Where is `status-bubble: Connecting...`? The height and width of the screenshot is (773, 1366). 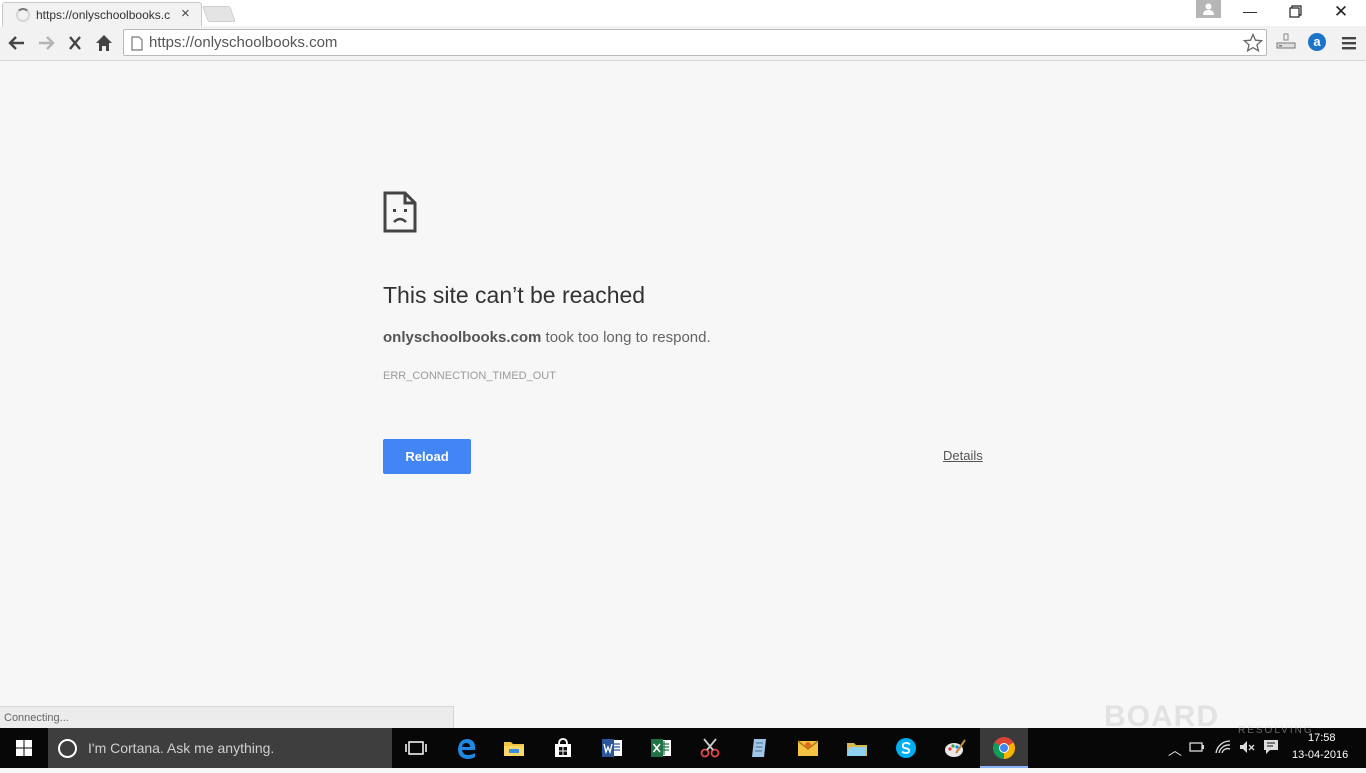
status-bubble: Connecting... is located at coordinates (227, 717).